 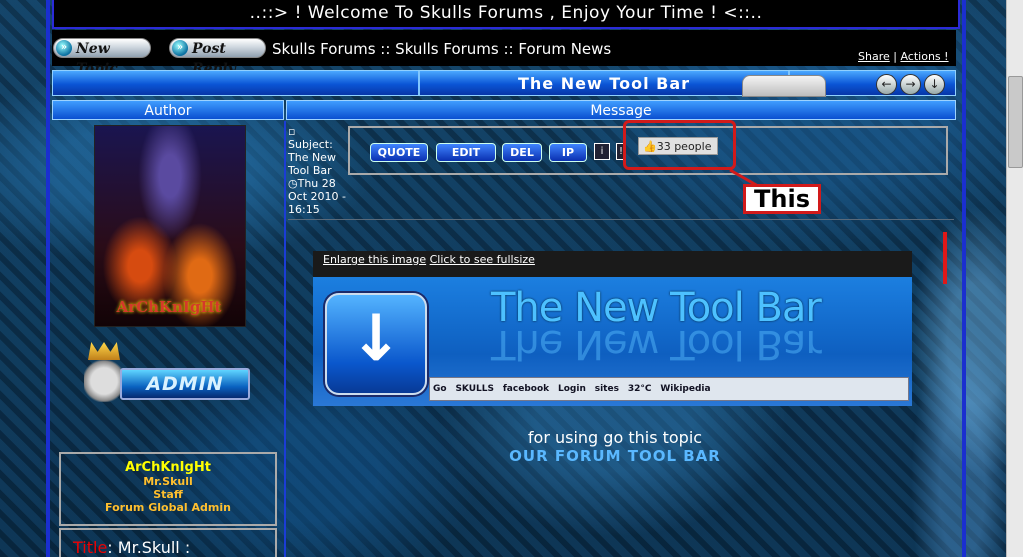 I want to click on ip-button: IP, so click(x=568, y=152).